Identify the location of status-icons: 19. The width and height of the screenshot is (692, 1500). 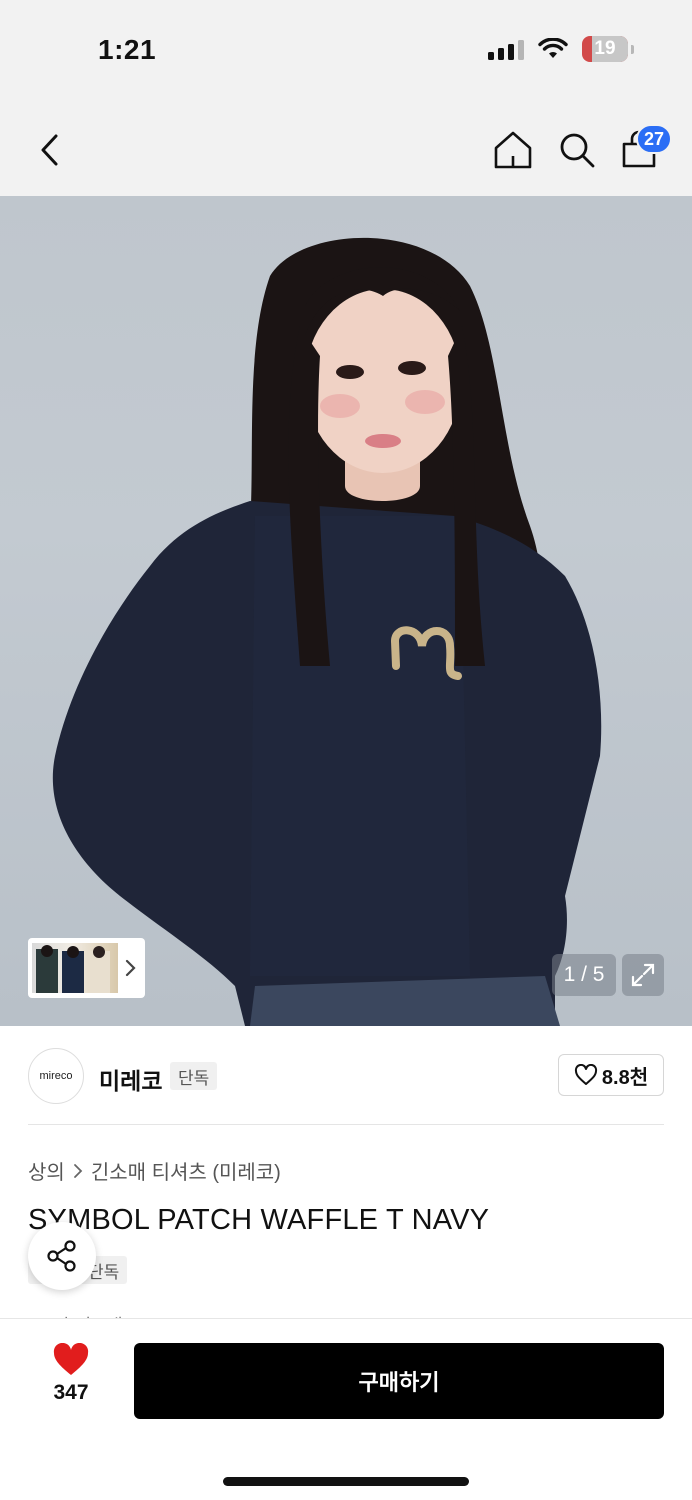
(561, 49).